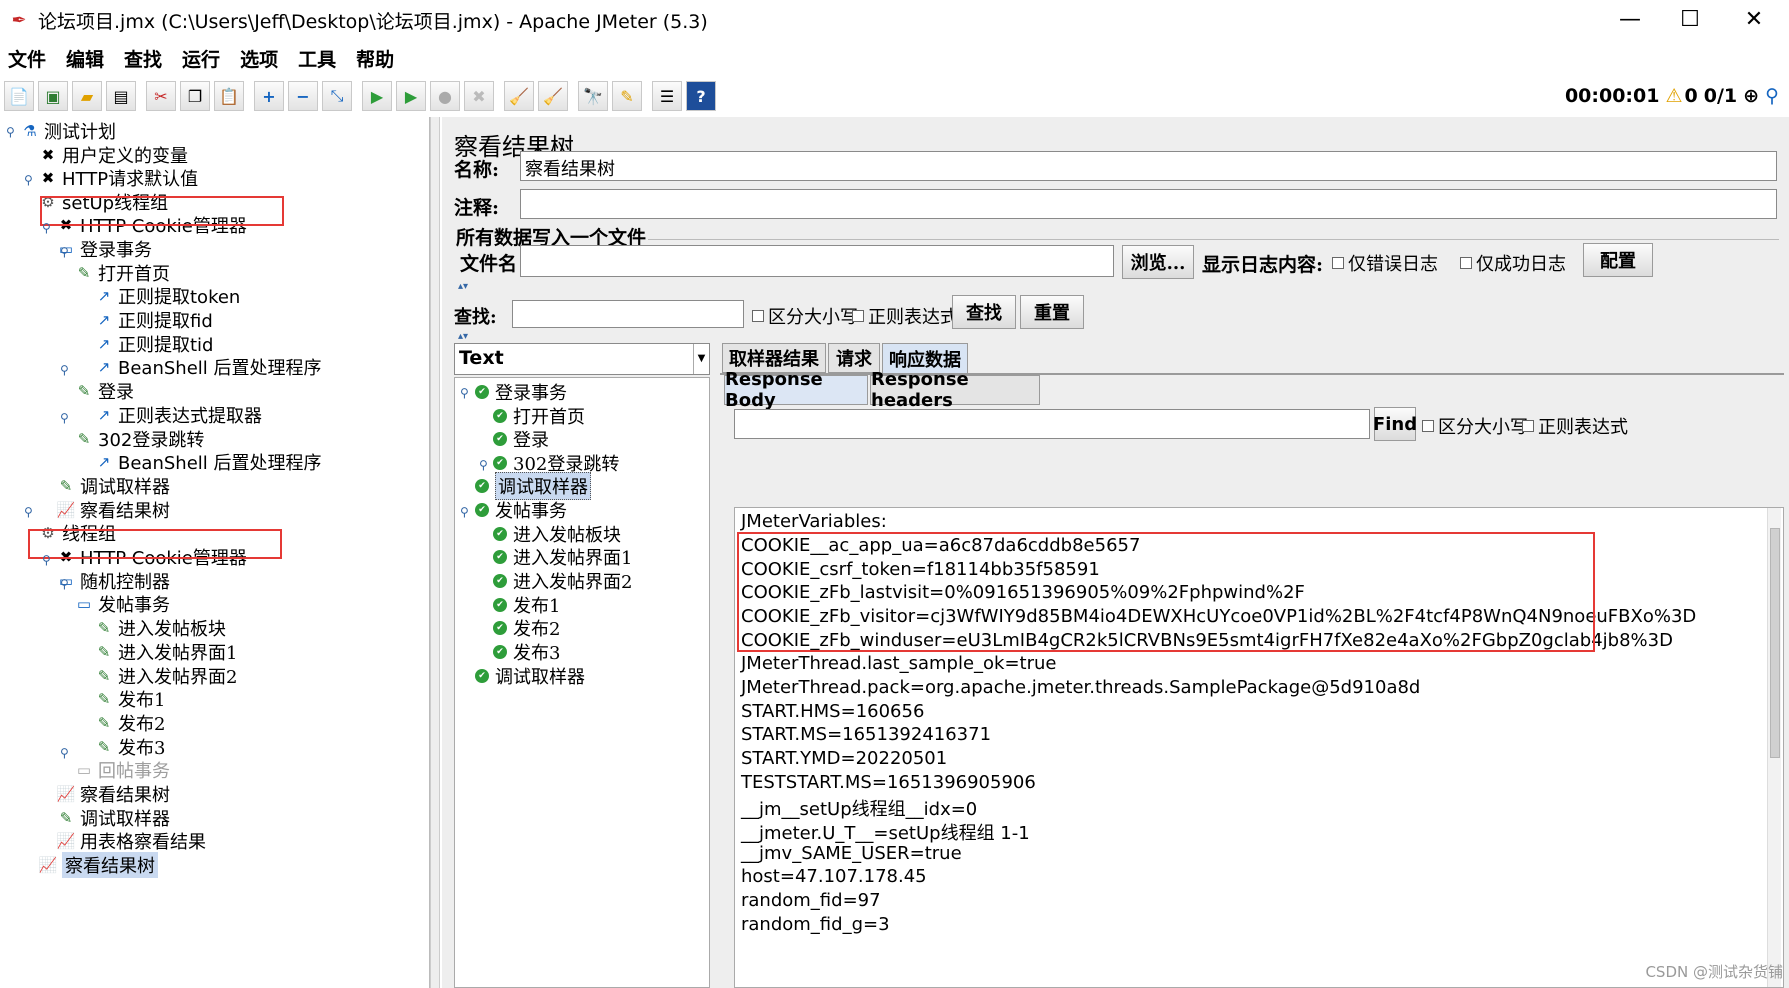  I want to click on save-icon: ▤, so click(121, 96).